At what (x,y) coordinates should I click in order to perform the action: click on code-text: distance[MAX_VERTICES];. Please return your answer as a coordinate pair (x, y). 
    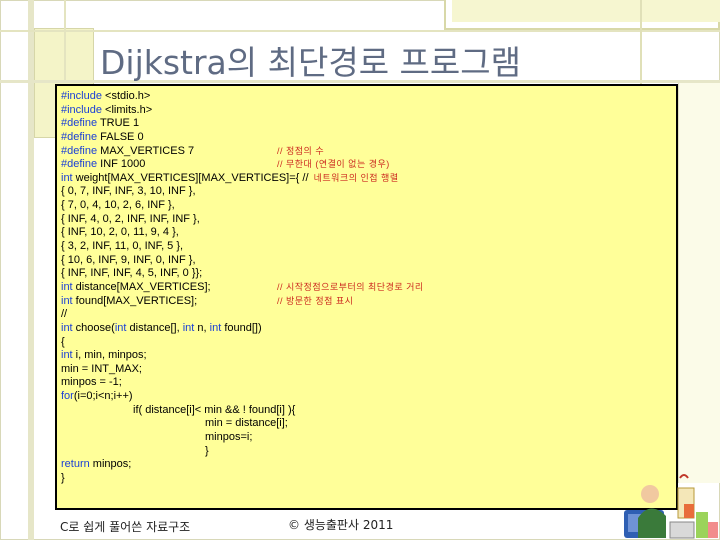
    Looking at the image, I should click on (141, 286).